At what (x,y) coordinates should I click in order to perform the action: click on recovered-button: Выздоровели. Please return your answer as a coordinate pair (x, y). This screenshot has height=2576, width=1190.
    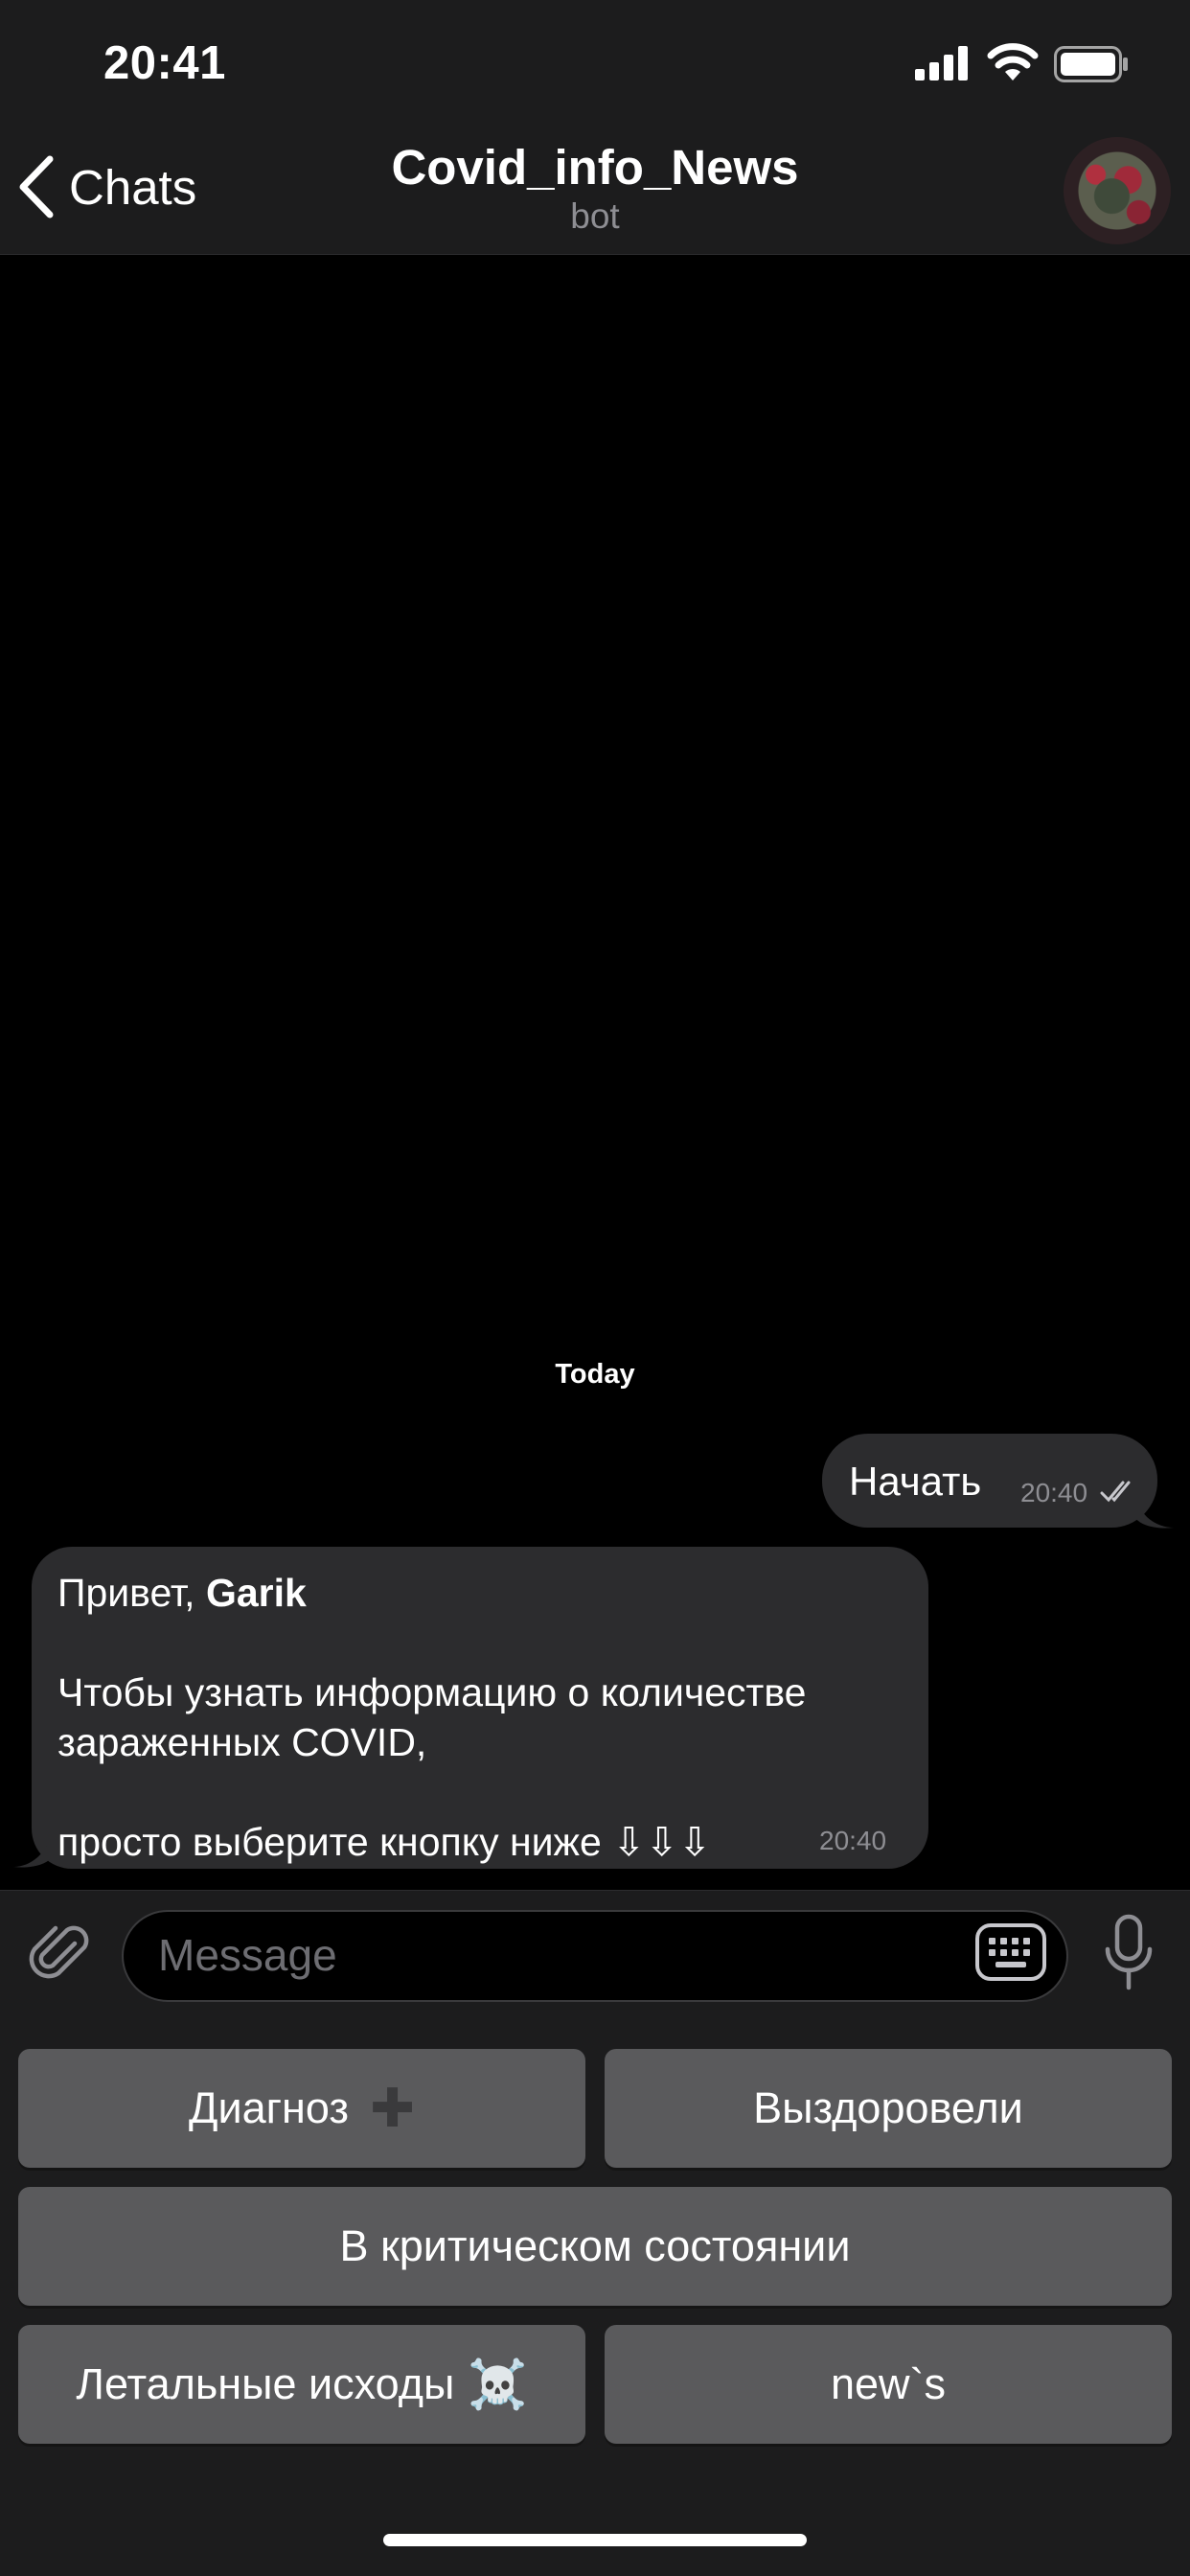
    Looking at the image, I should click on (889, 2108).